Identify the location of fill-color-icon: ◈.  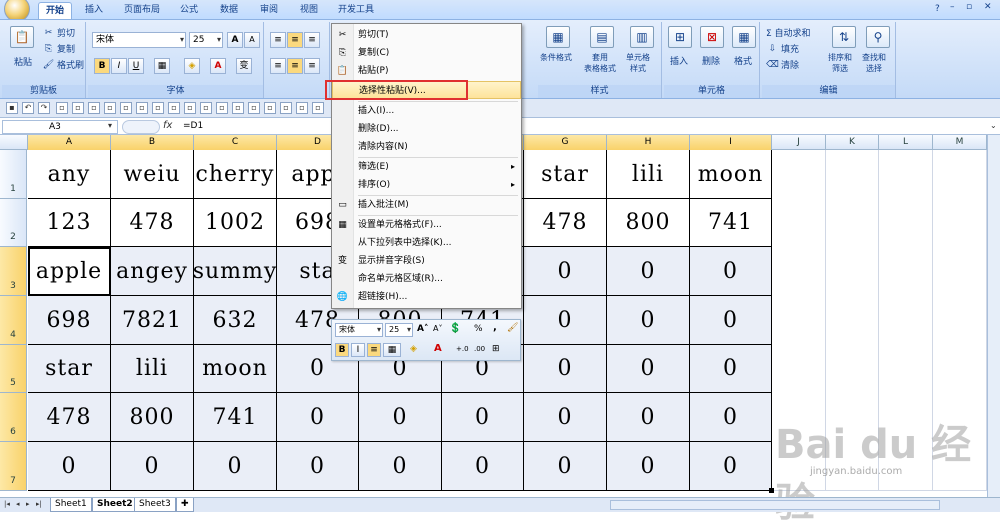
(413, 349).